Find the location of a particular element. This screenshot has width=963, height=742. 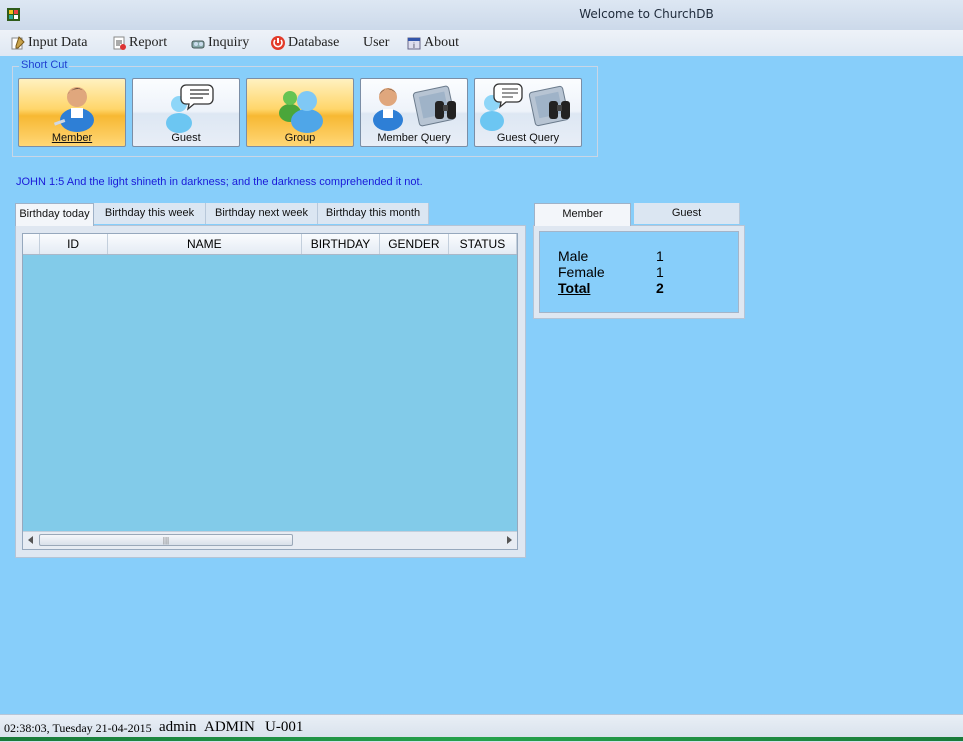

shortcut-legend: Short Cut is located at coordinates (44, 65).